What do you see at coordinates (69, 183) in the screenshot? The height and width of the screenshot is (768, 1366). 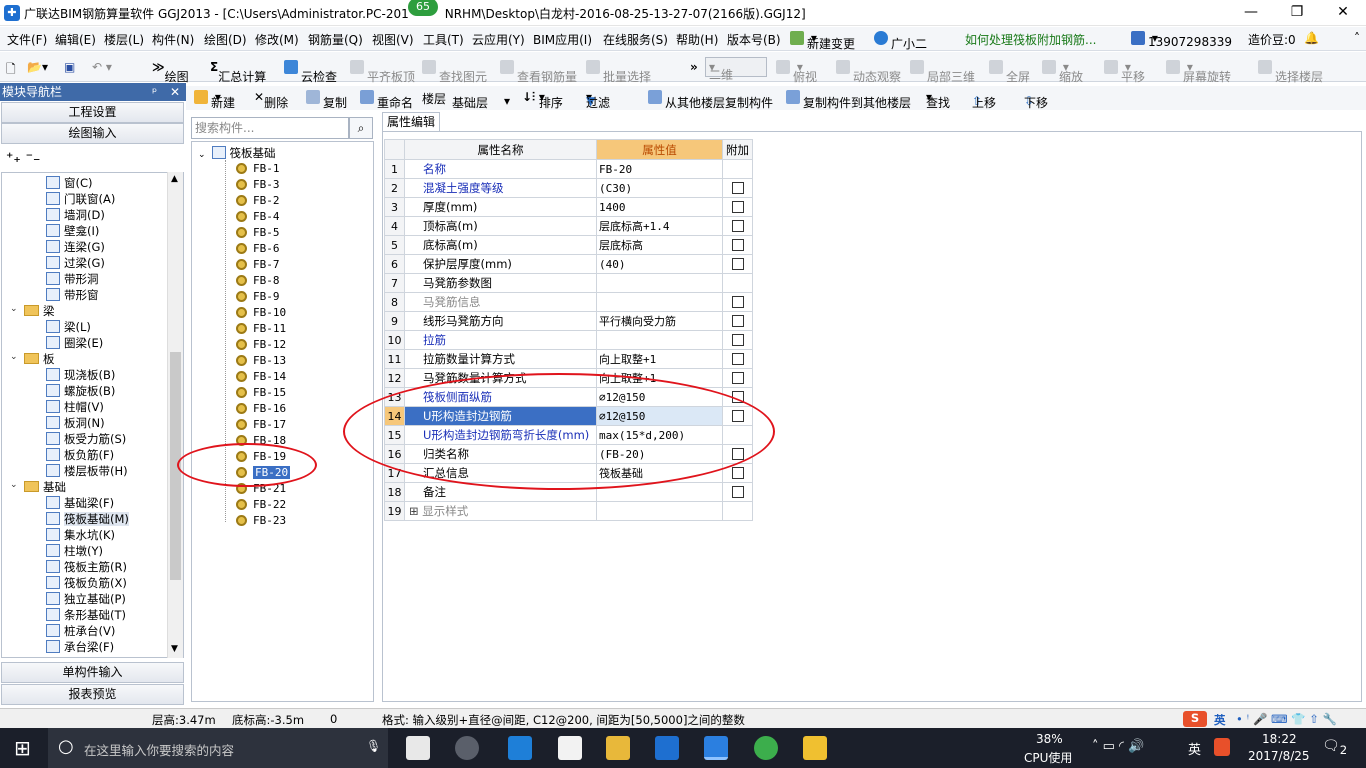 I see `nav-item: 窗(C)` at bounding box center [69, 183].